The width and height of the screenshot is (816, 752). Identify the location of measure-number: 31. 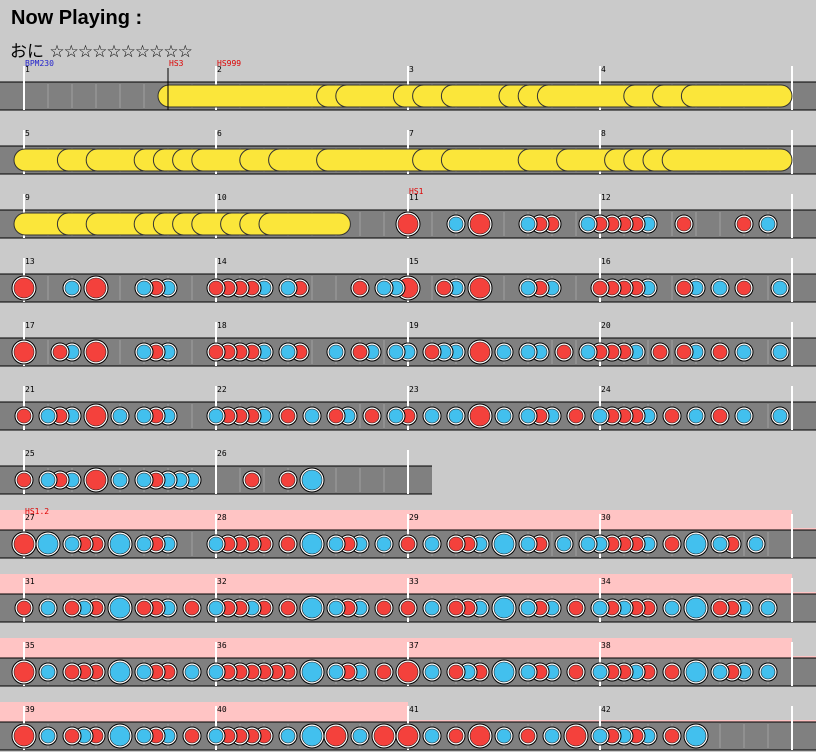
(30, 581).